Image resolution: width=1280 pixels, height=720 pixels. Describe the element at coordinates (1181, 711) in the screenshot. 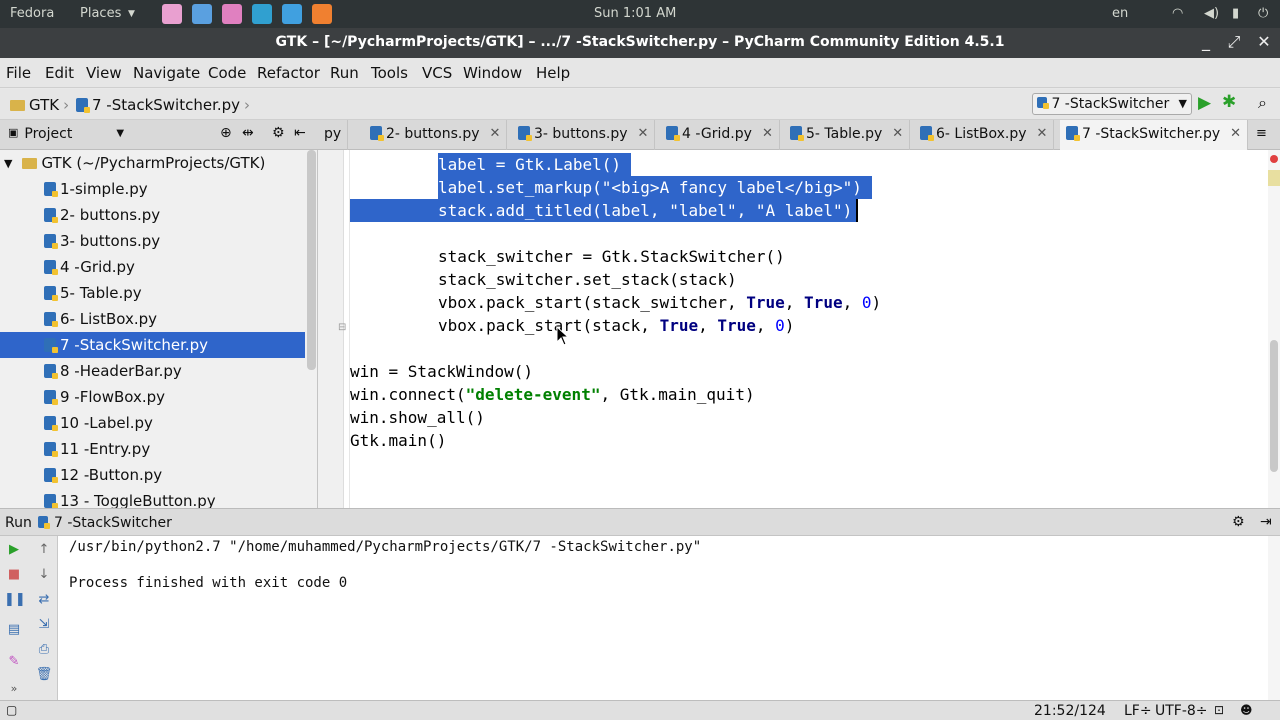

I see `file-encoding: UTF-8÷` at that location.